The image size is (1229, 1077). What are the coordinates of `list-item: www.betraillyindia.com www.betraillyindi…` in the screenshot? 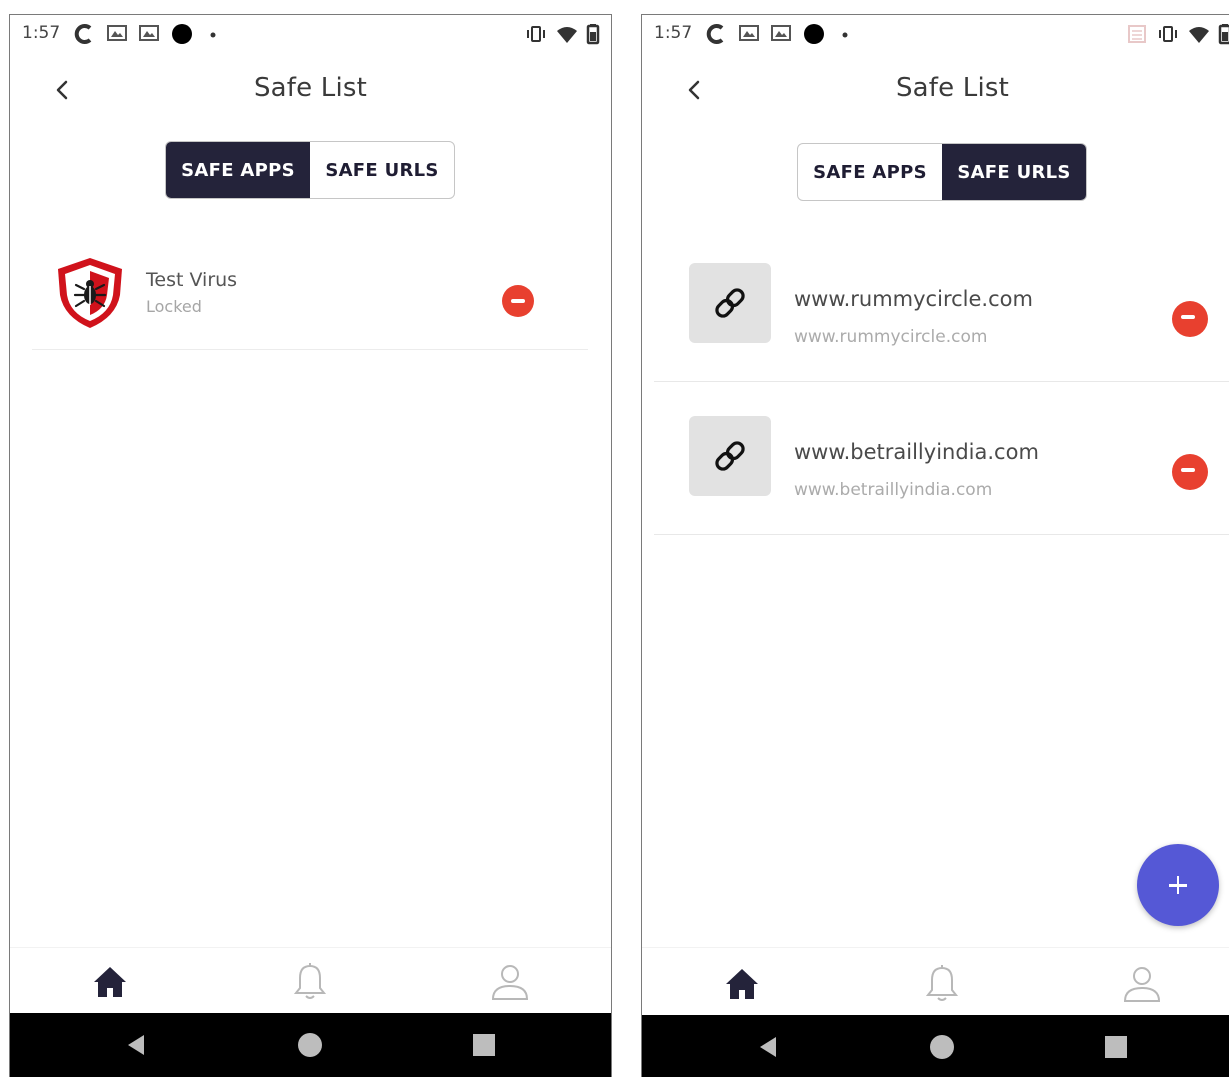 It's located at (941, 458).